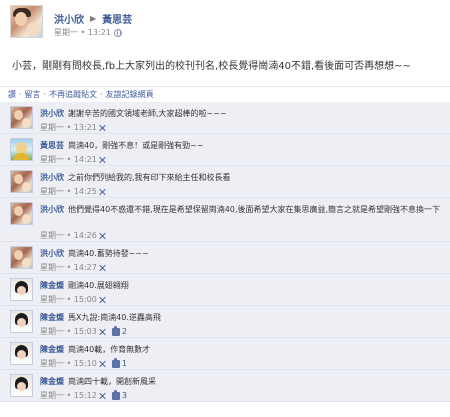 Image resolution: width=450 pixels, height=417 pixels. I want to click on comment-meta: 星期一 • 14:21, so click(74, 159).